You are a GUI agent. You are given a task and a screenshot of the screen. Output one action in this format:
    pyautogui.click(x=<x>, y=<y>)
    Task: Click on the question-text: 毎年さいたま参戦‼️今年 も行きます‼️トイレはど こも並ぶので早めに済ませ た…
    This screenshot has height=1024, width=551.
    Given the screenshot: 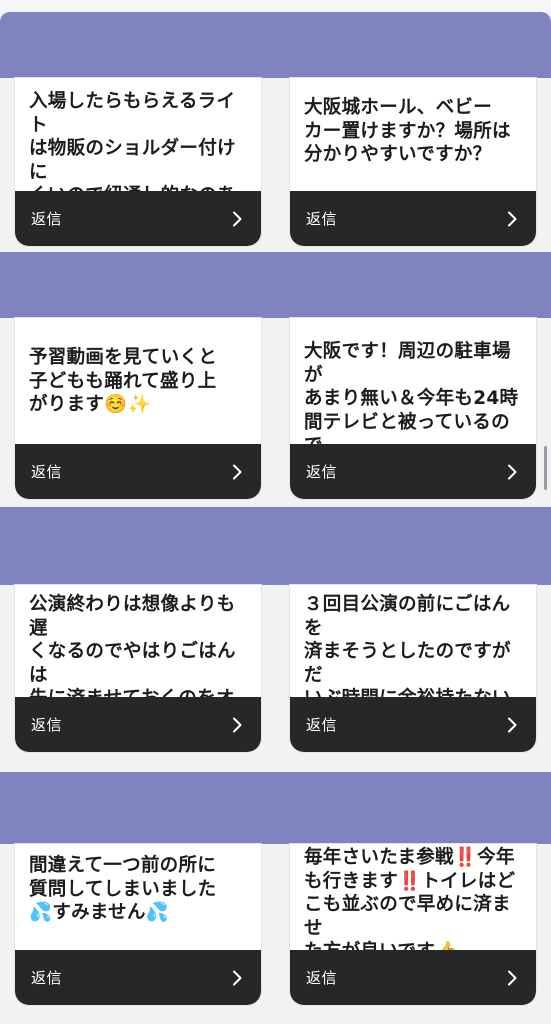 What is the action you would take?
    pyautogui.click(x=410, y=904)
    